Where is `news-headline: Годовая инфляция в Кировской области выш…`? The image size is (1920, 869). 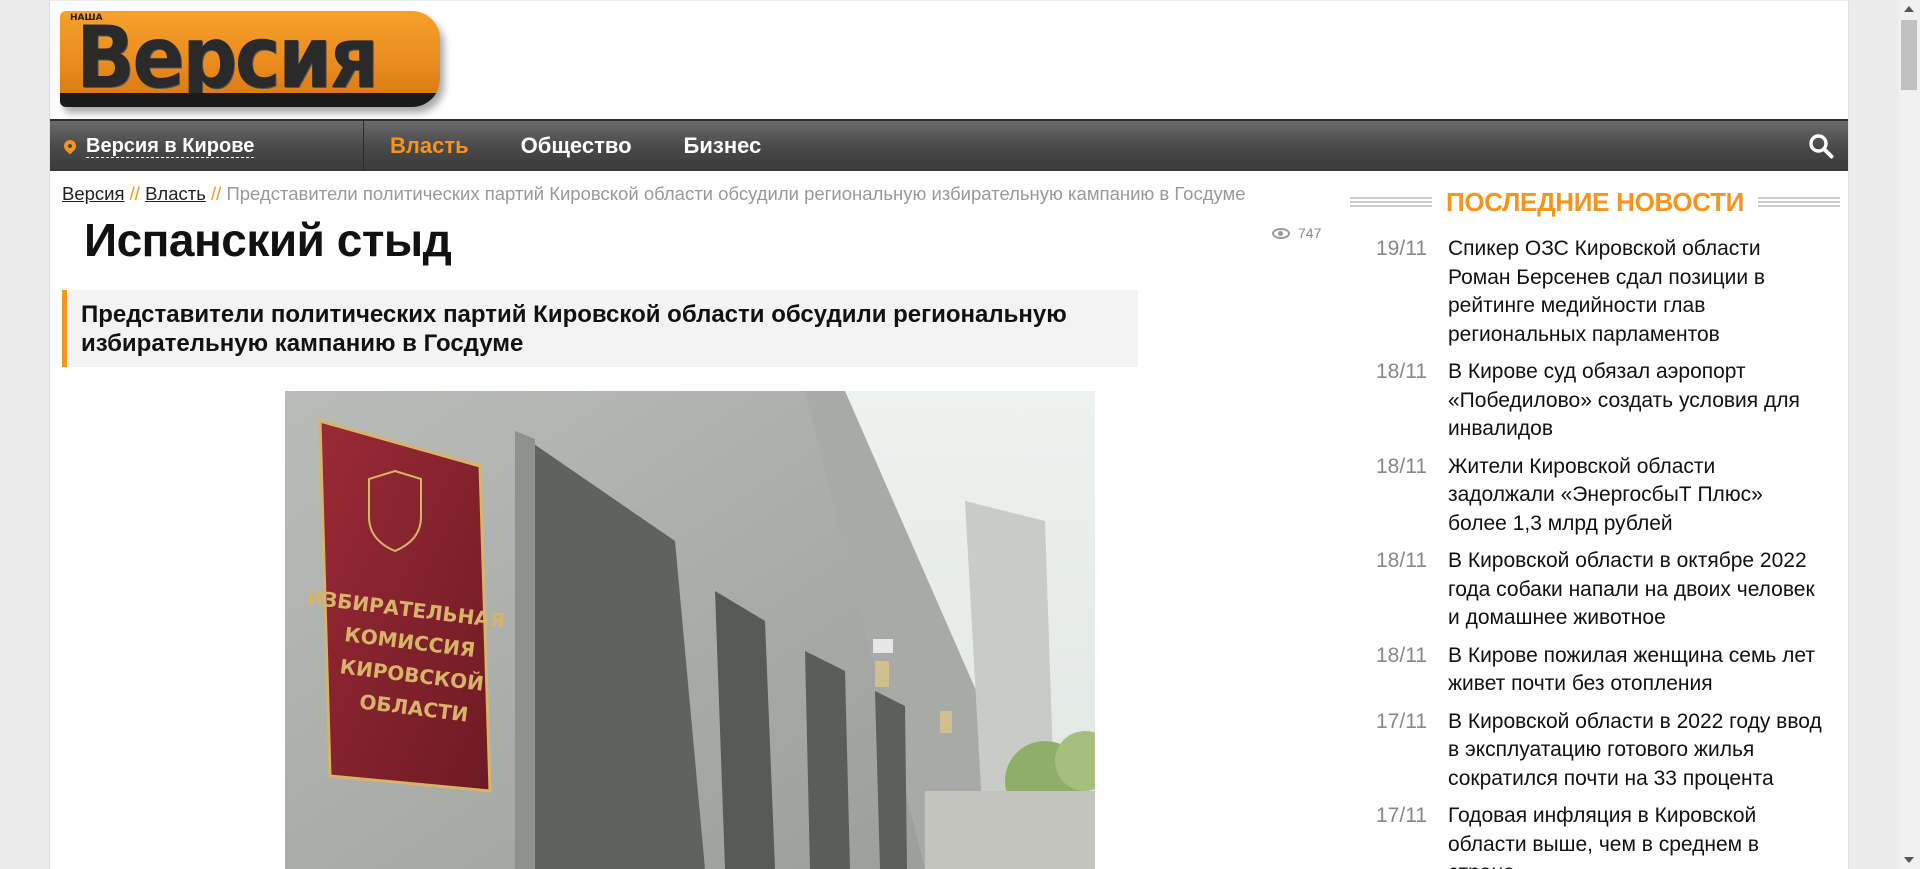 news-headline: Годовая инфляция в Кировской области выш… is located at coordinates (1637, 835).